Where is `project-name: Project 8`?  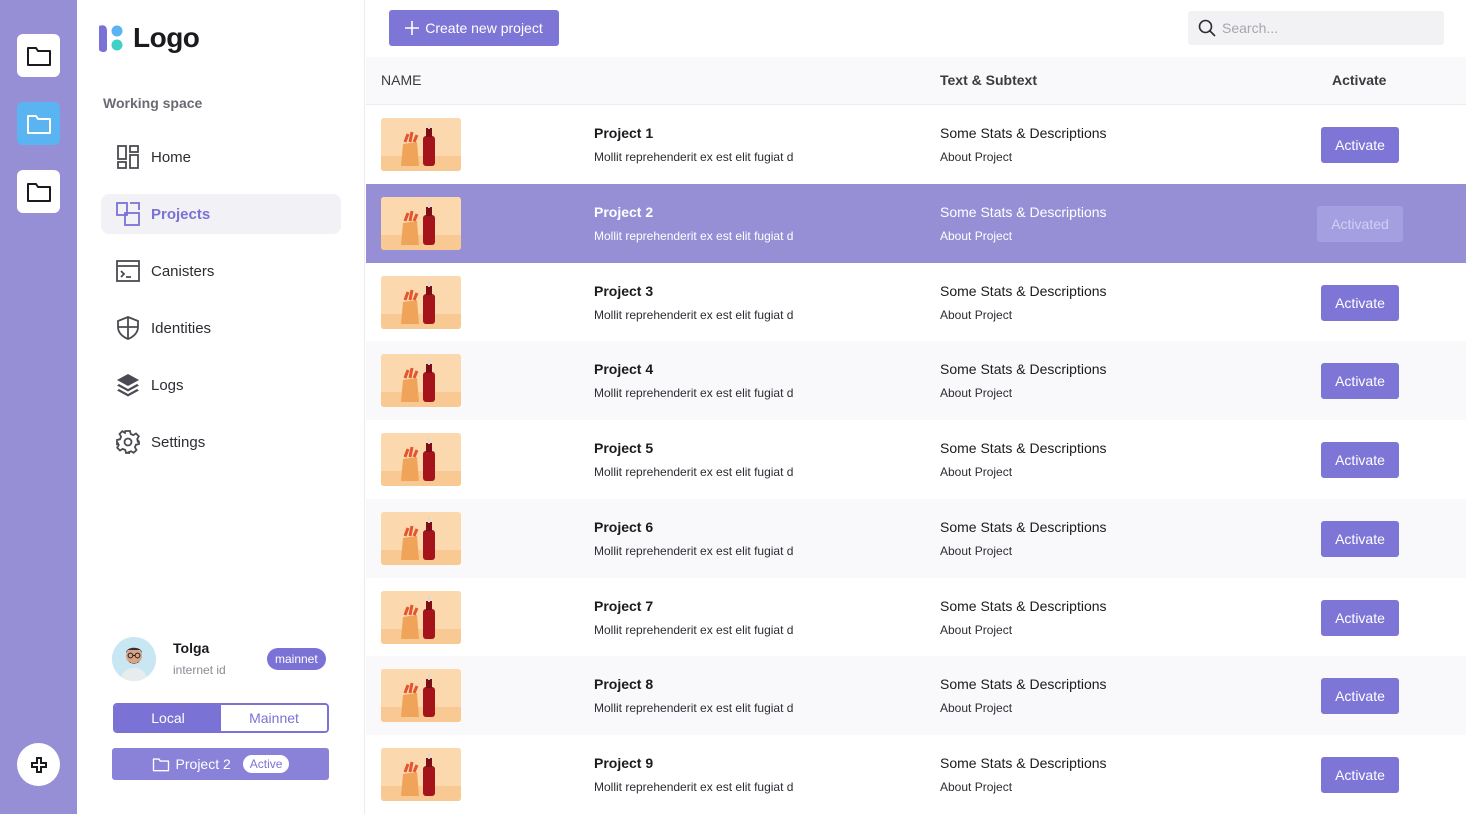 project-name: Project 8 is located at coordinates (624, 684).